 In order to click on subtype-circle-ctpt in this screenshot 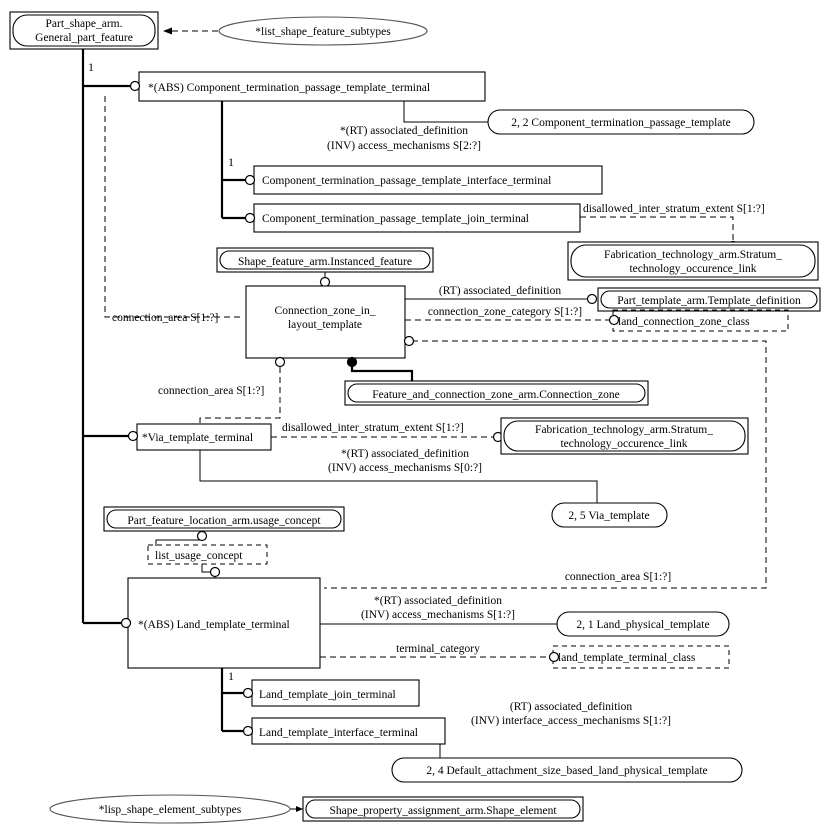, I will do `click(135, 86)`.